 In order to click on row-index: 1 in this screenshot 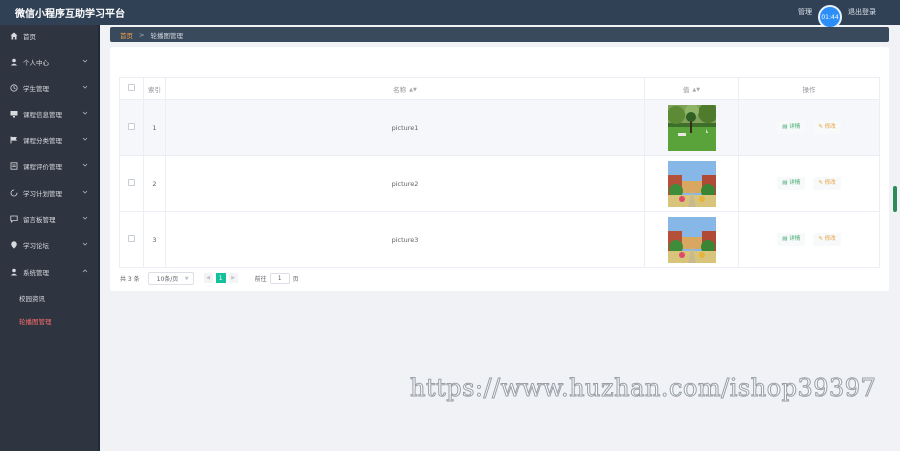, I will do `click(154, 127)`.